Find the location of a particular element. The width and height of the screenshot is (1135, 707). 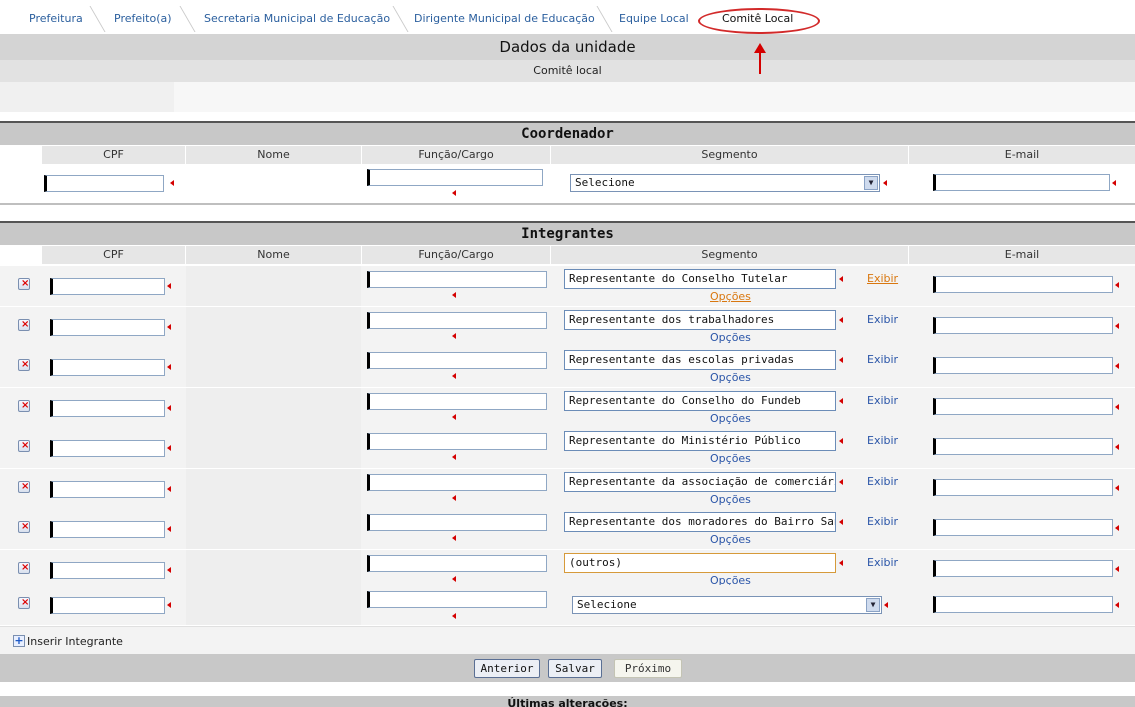

tab-prefeito: Prefeito(a) is located at coordinates (143, 18).